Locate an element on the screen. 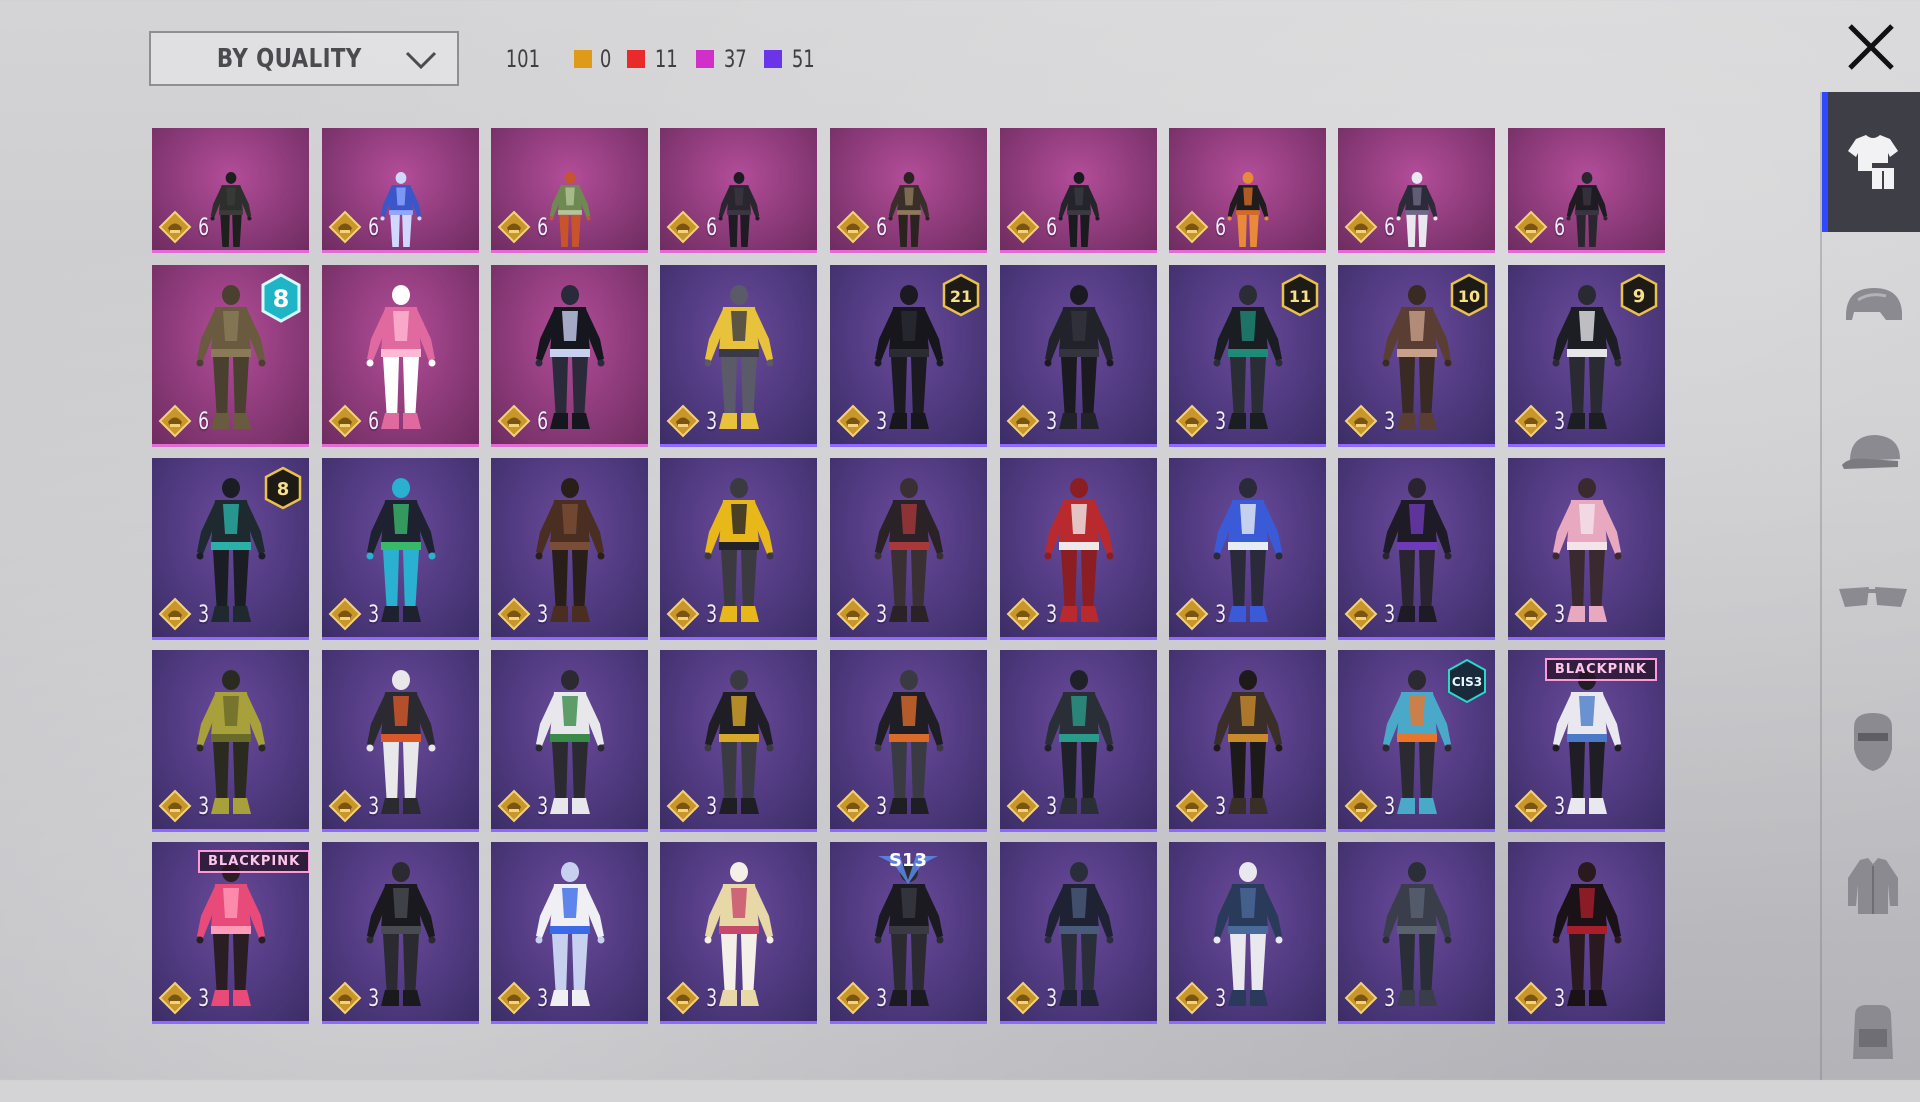  sidebar-item-backpack is located at coordinates (1872, 1032).